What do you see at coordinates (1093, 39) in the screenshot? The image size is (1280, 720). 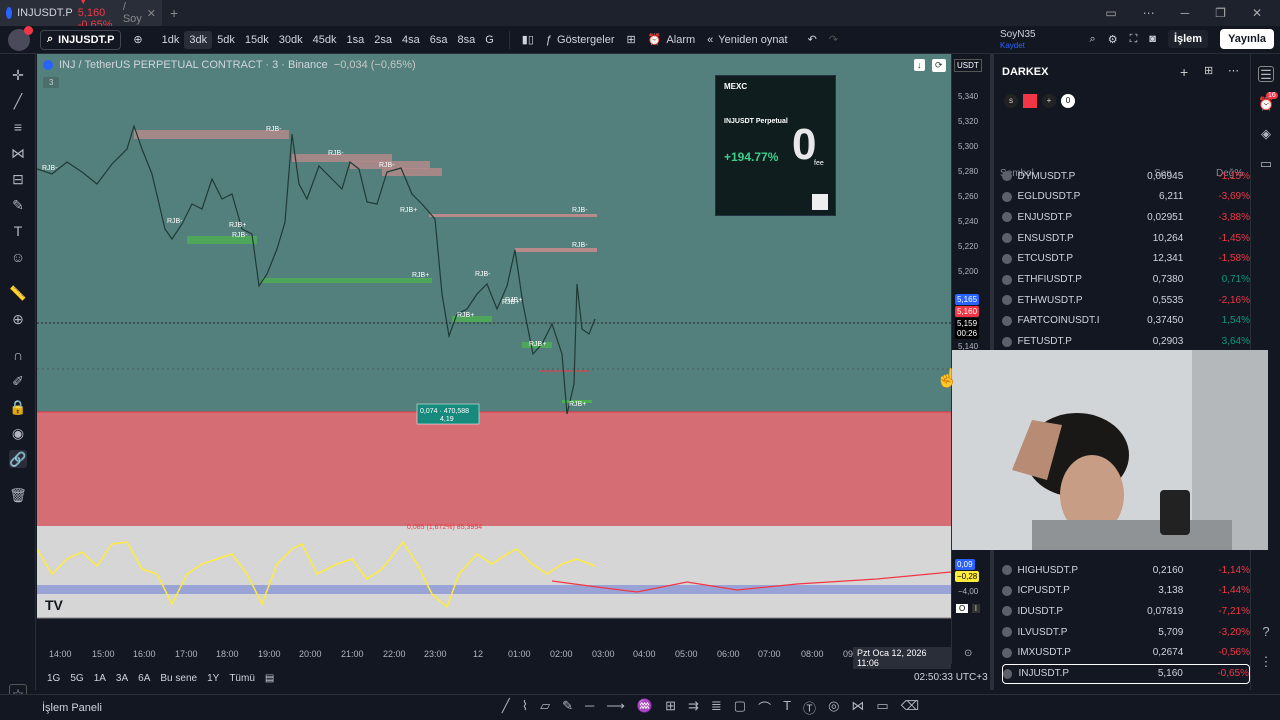 I see `search-icon: ⌕` at bounding box center [1093, 39].